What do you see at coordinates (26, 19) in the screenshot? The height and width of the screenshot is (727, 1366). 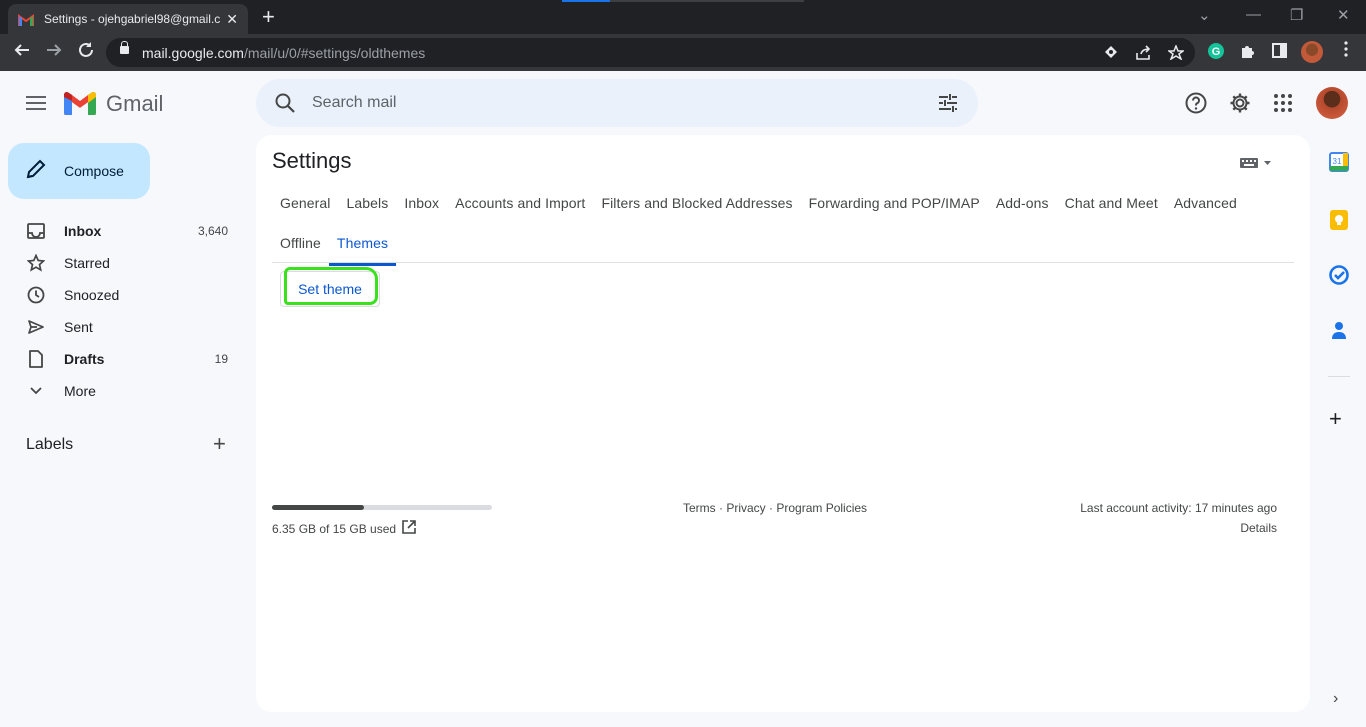 I see `gmail-favicon-icon` at bounding box center [26, 19].